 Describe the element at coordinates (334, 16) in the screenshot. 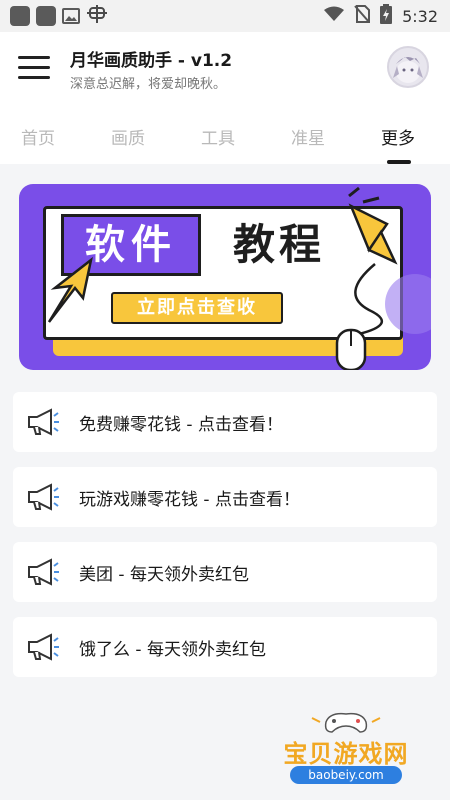

I see `wifi-icon` at that location.